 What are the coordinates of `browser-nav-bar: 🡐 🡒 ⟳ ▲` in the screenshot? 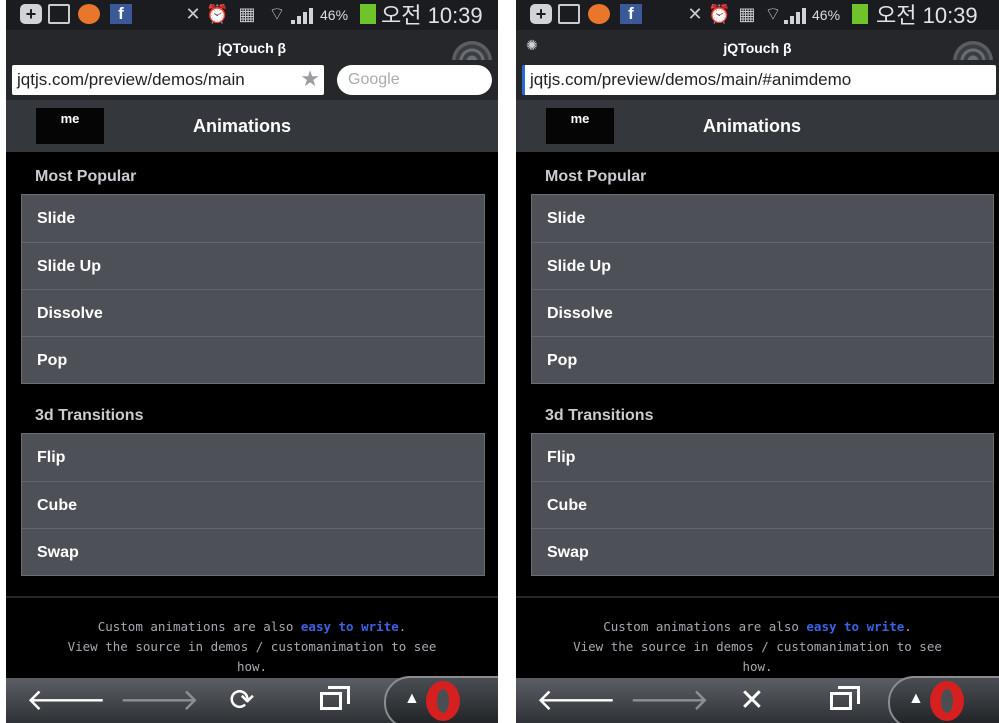 It's located at (252, 699).